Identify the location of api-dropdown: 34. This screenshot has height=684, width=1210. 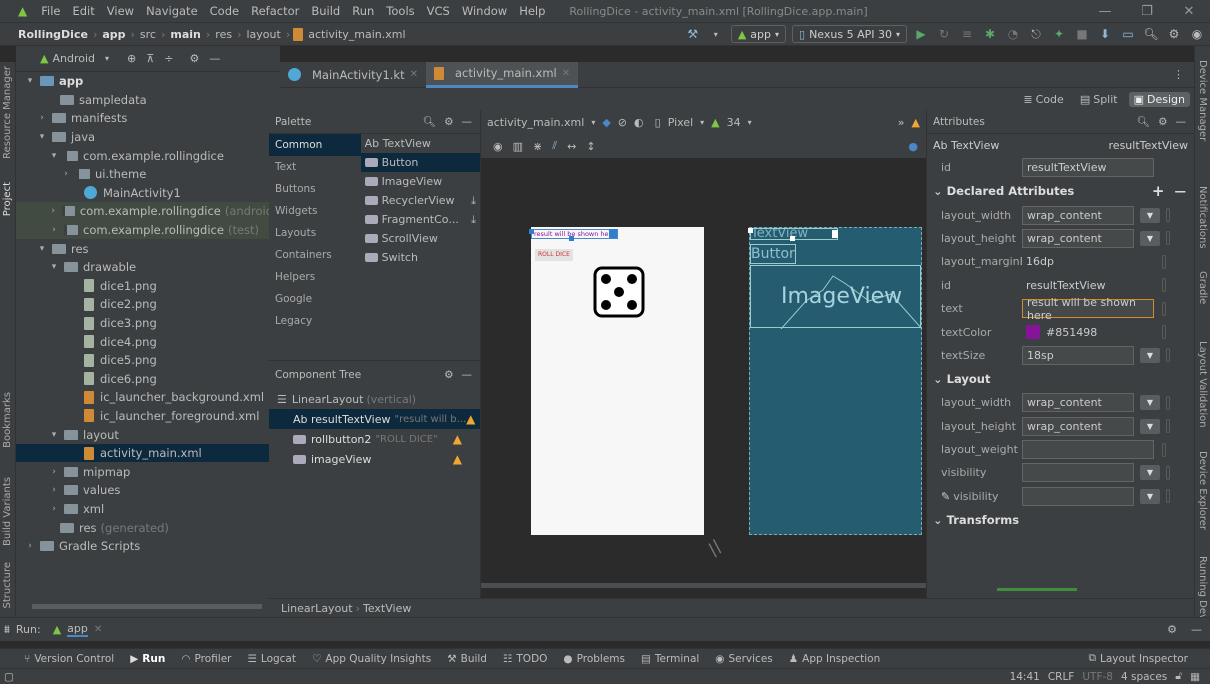
(734, 122).